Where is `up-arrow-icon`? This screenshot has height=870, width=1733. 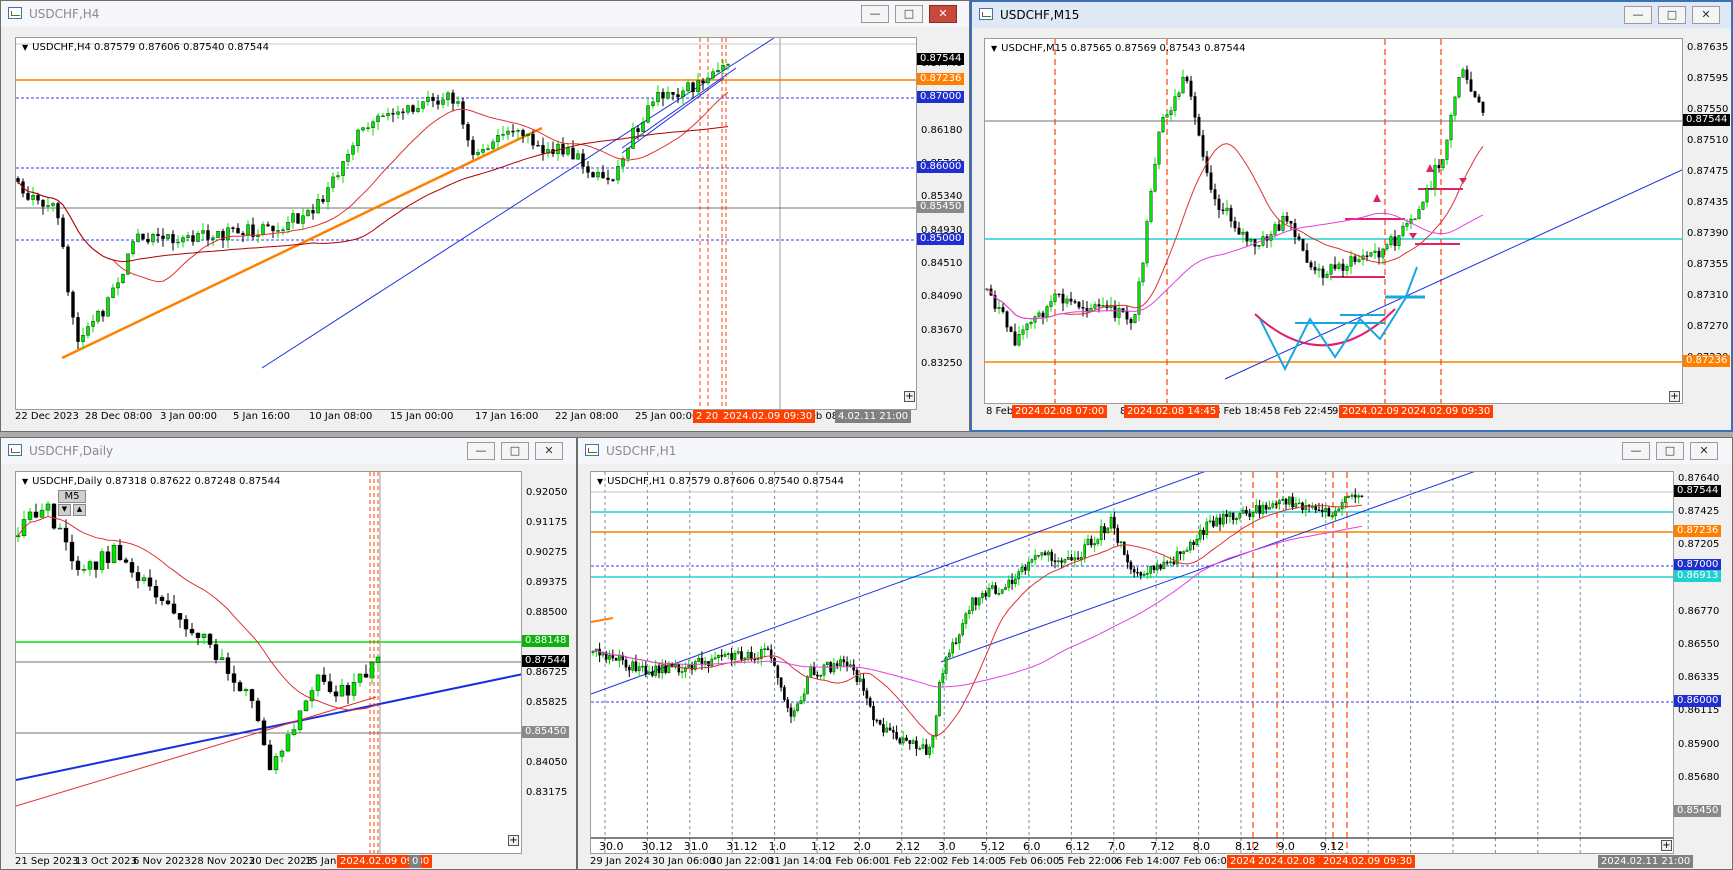
up-arrow-icon is located at coordinates (1377, 198).